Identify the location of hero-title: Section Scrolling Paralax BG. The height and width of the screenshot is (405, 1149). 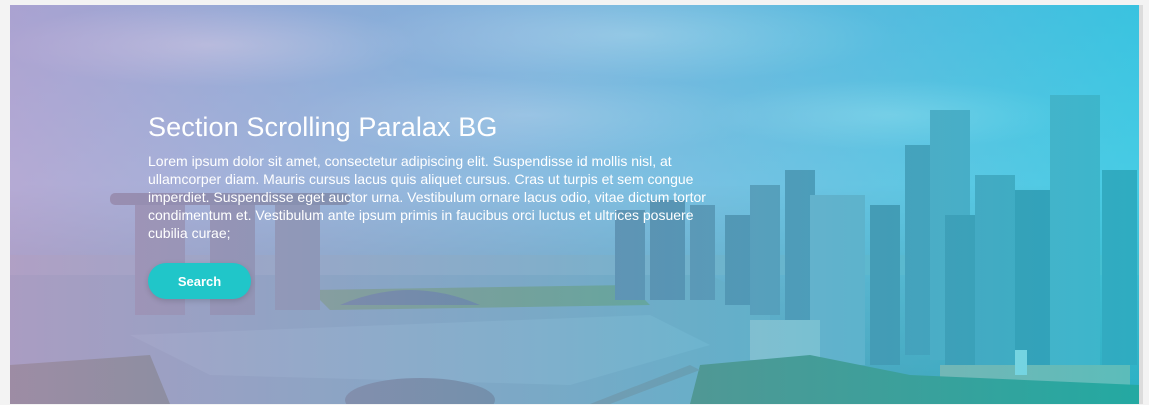
(323, 127).